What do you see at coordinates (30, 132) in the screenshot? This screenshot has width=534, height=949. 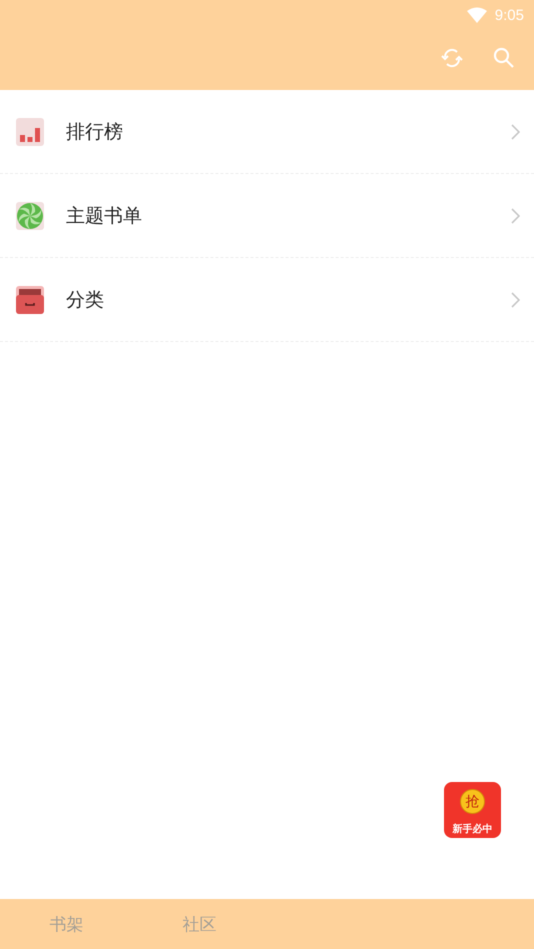 I see `bar-chart-icon` at bounding box center [30, 132].